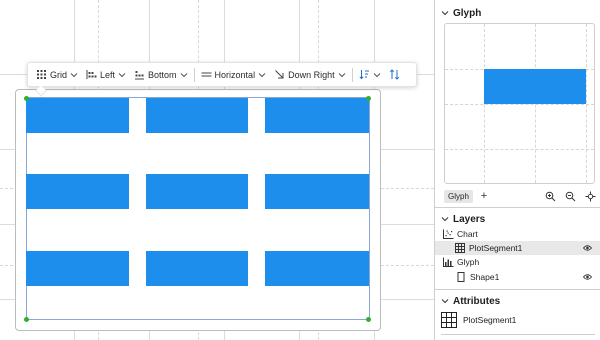 This screenshot has height=340, width=600. I want to click on attributes-search-stub, so click(518, 337).